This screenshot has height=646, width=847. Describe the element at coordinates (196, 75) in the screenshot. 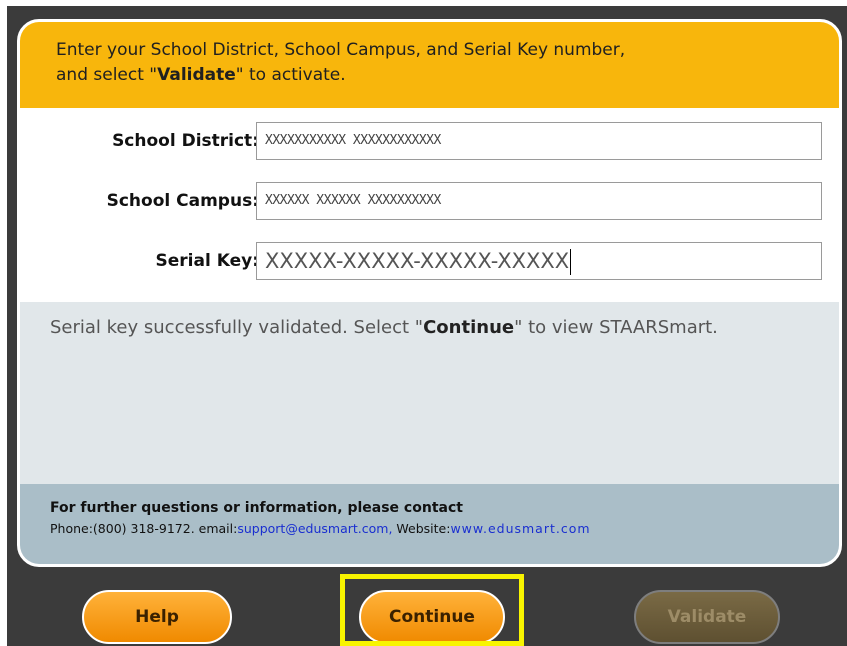

I see `instructions-validate-bold: Validate` at that location.